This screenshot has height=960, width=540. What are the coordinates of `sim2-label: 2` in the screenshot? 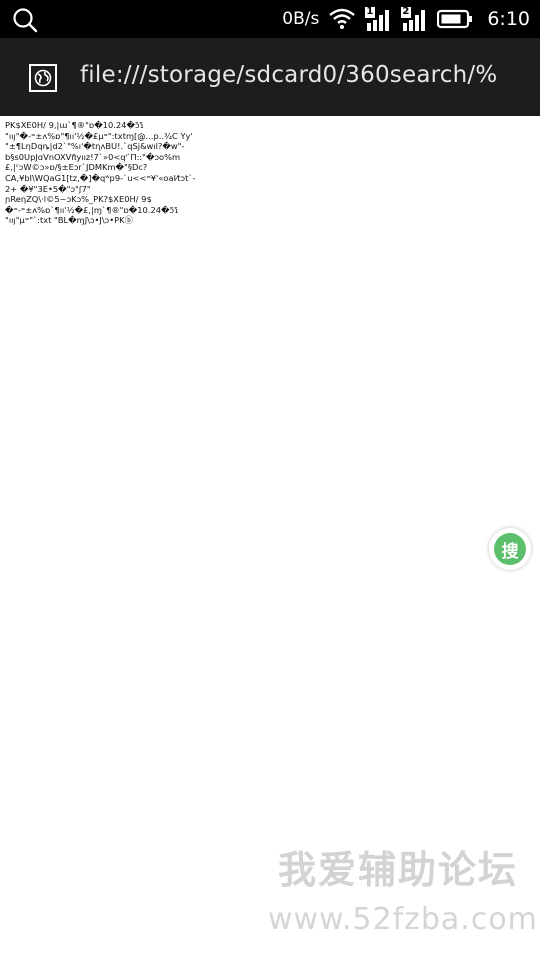 It's located at (406, 11).